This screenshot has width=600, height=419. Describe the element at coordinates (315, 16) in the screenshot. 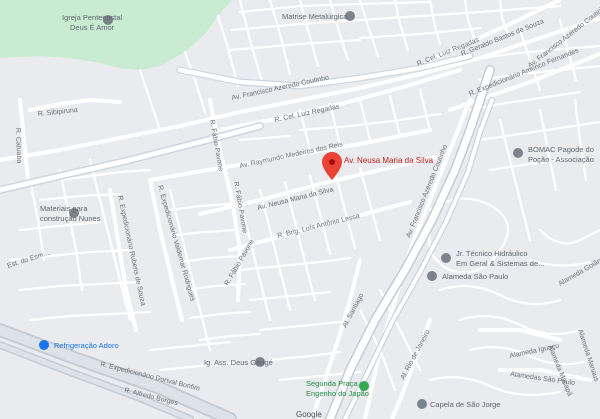

I see `svg-text: Matrise Metalúrgica` at that location.